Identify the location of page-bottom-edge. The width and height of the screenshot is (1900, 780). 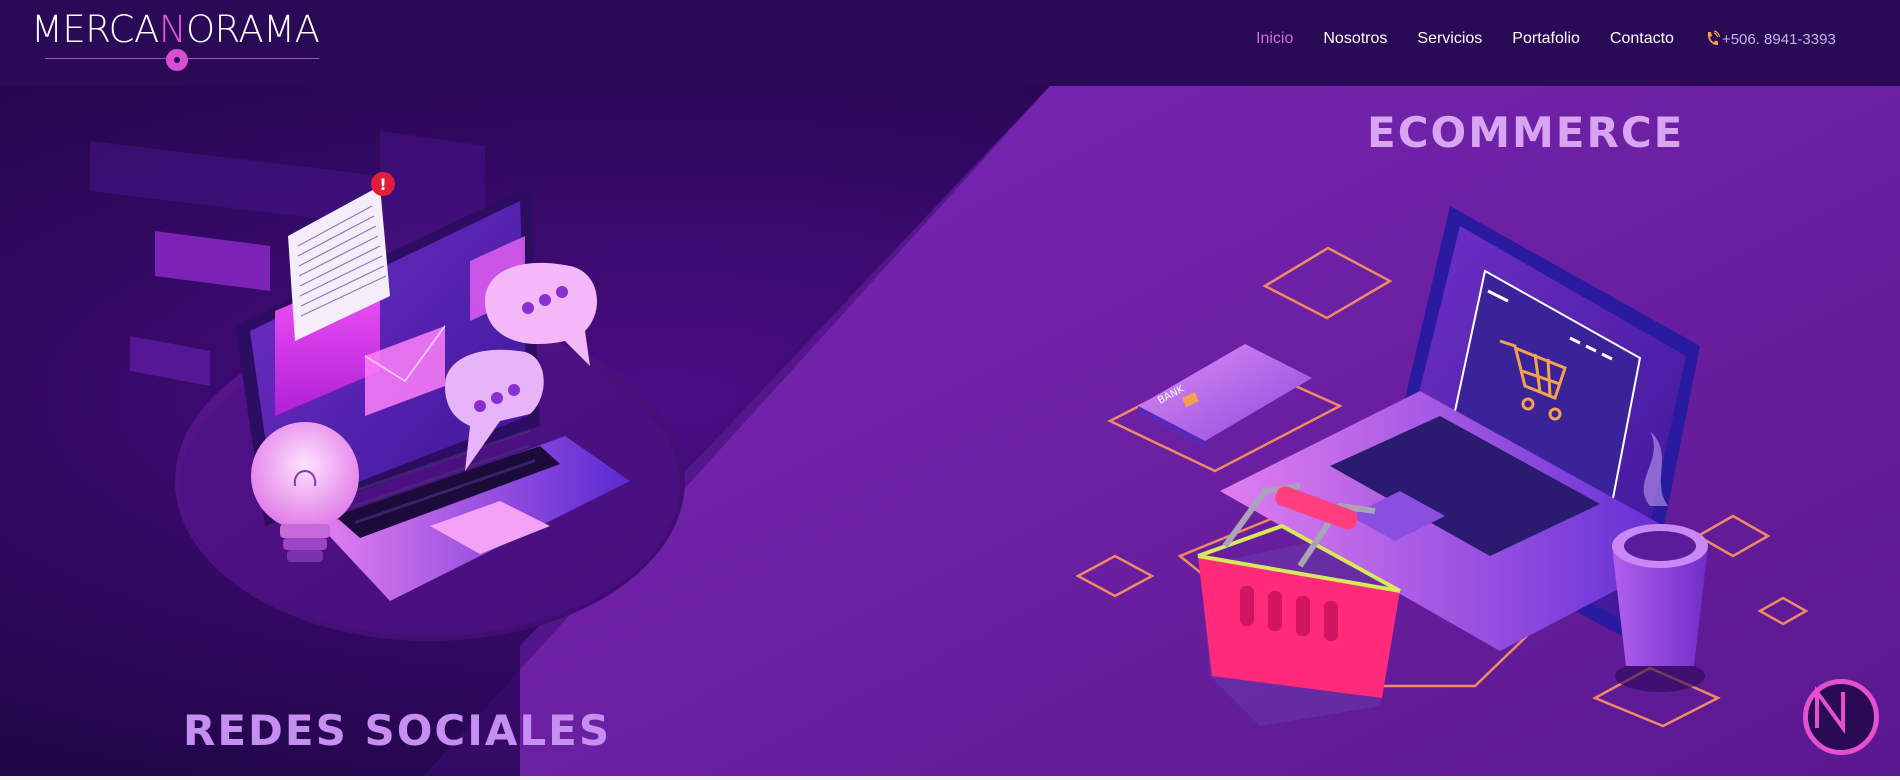
(950, 778).